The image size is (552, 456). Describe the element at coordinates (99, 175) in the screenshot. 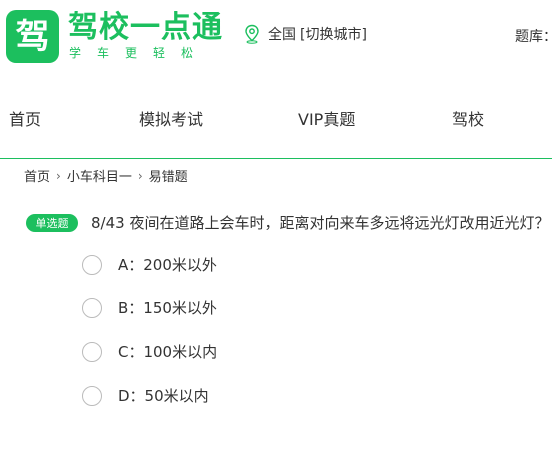

I see `breadcrumb-subject-one: 小车科目一` at that location.